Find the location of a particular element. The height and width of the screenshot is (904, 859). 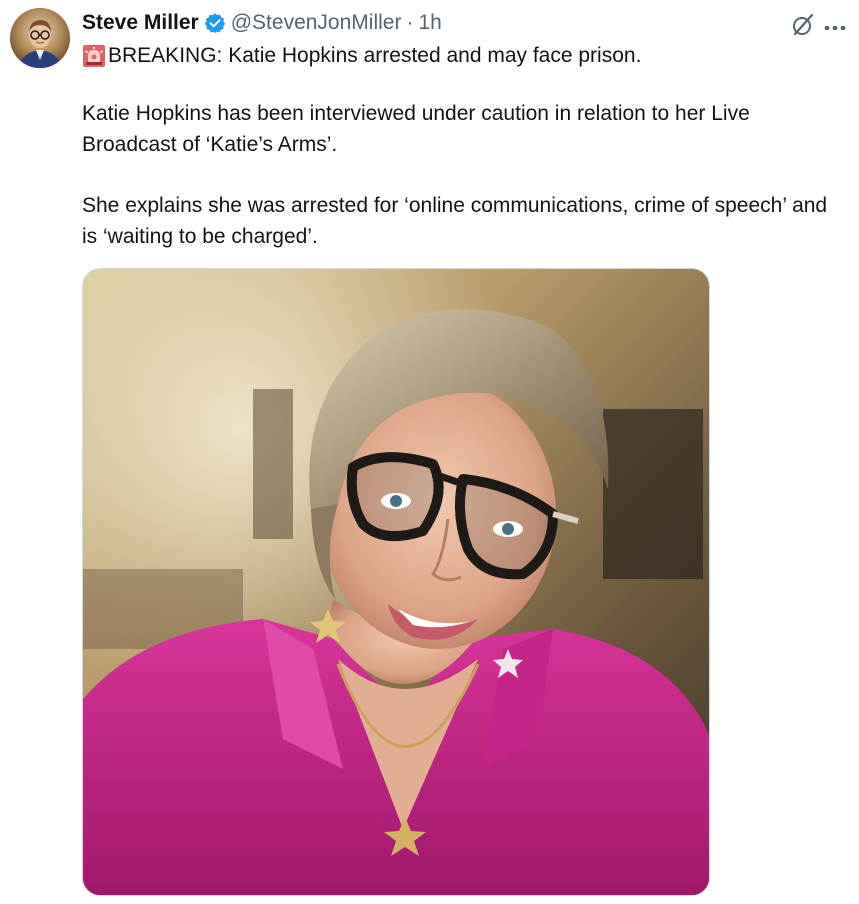

grok-icon is located at coordinates (803, 25).